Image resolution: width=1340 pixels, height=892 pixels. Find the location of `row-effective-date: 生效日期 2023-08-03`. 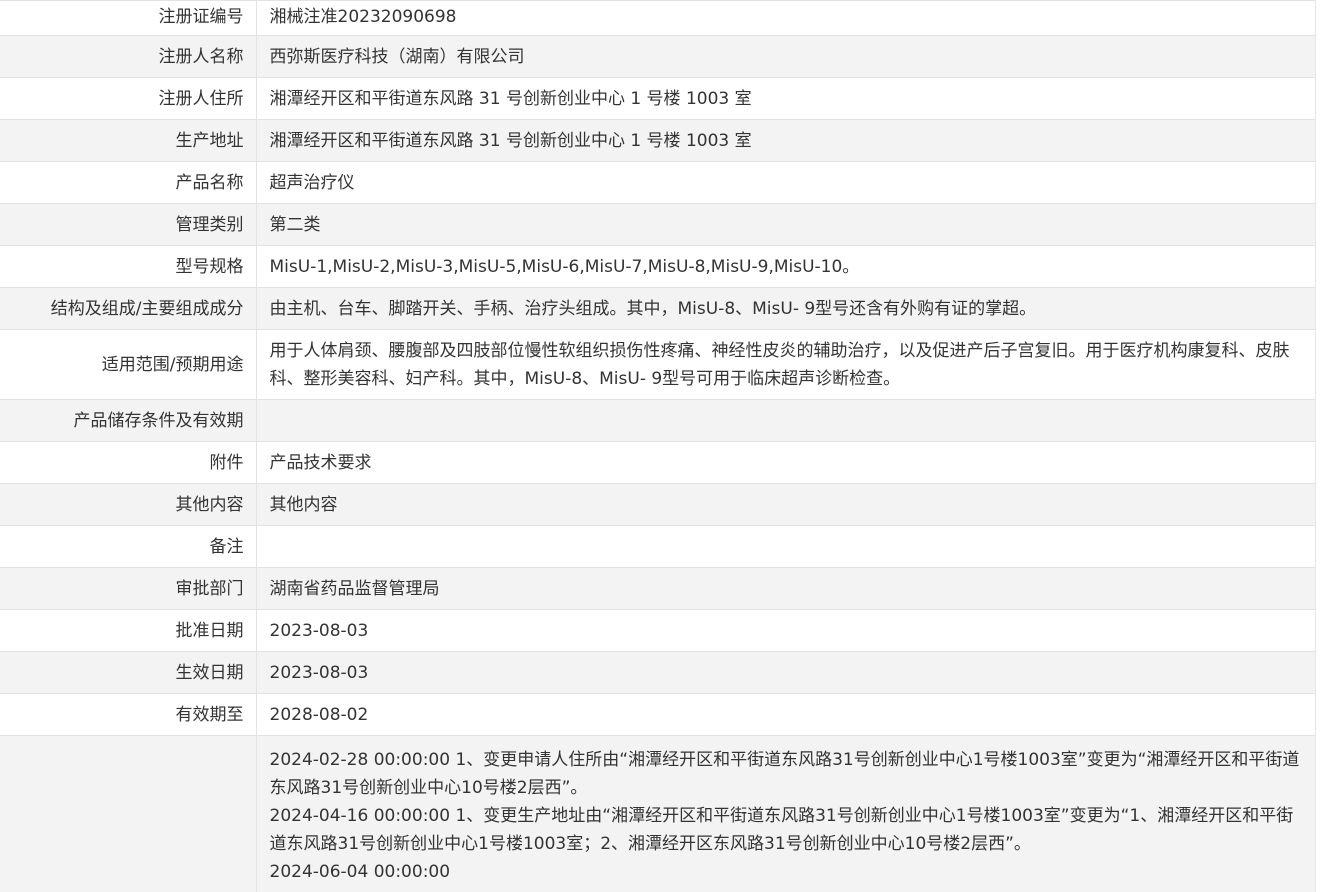

row-effective-date: 生效日期 2023-08-03 is located at coordinates (658, 672).